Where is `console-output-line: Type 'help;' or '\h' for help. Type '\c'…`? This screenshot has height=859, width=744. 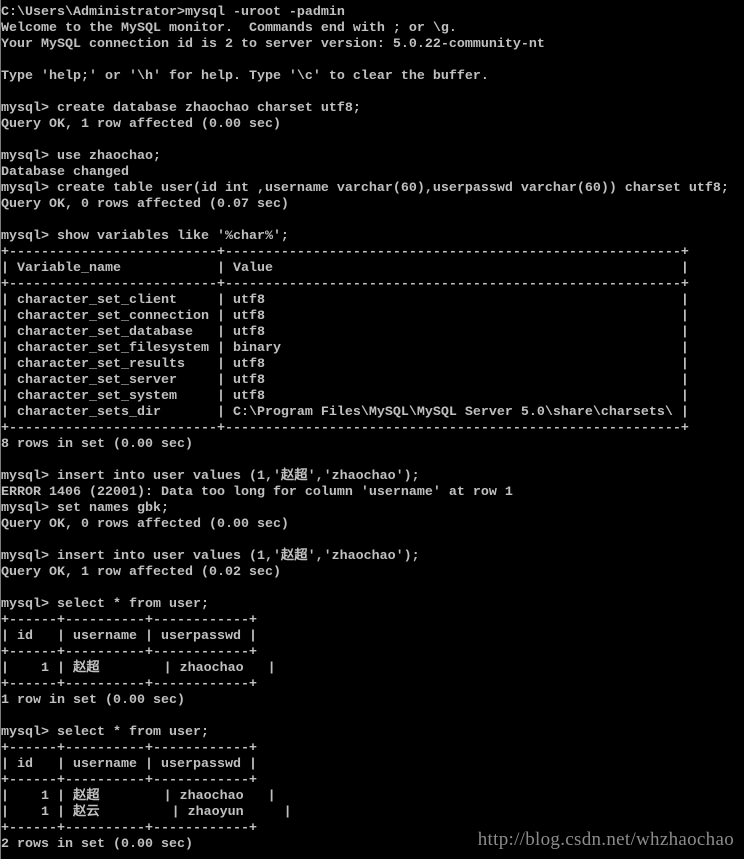
console-output-line: Type 'help;' or '\h' for help. Type '\c'… is located at coordinates (245, 76).